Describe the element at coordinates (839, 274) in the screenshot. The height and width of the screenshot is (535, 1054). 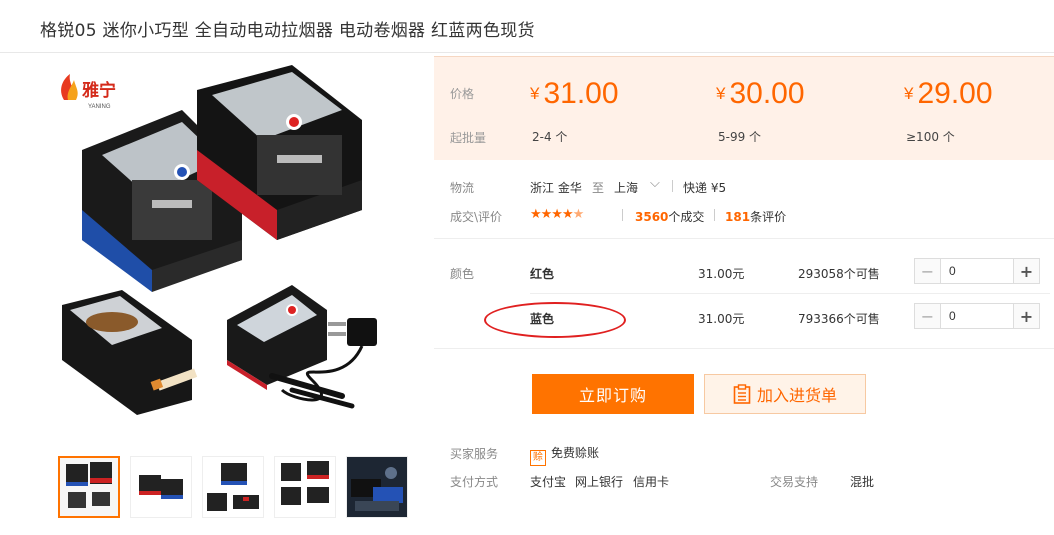
I see `color-option-red-stock: 293058个可售` at that location.